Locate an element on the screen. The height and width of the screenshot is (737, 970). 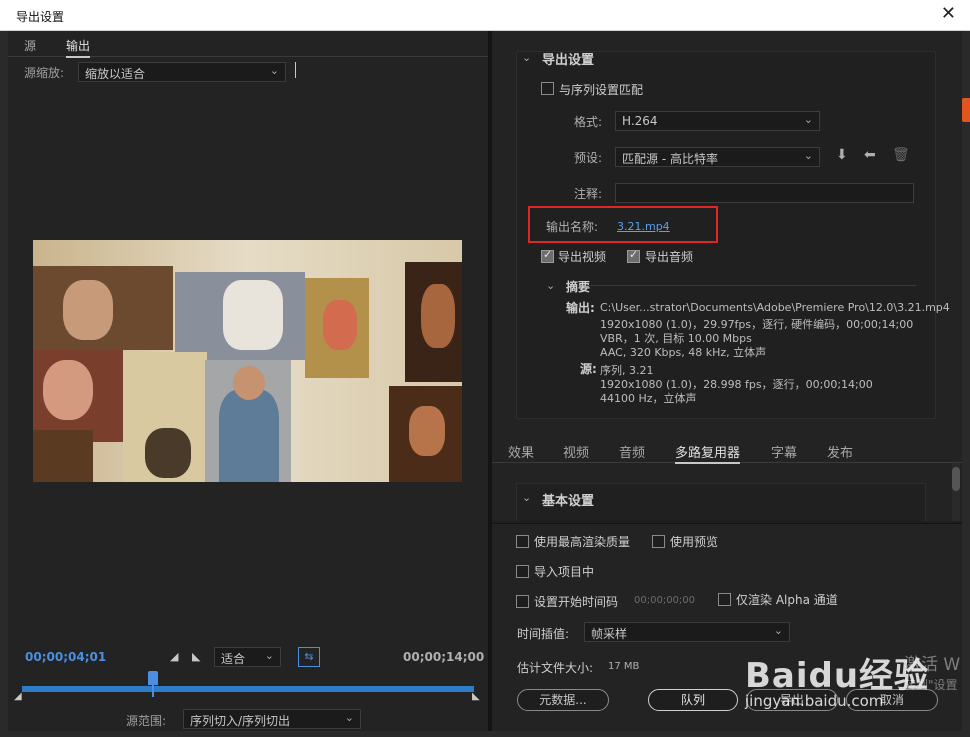
use-previews-label: 使用预览 is located at coordinates (694, 542).